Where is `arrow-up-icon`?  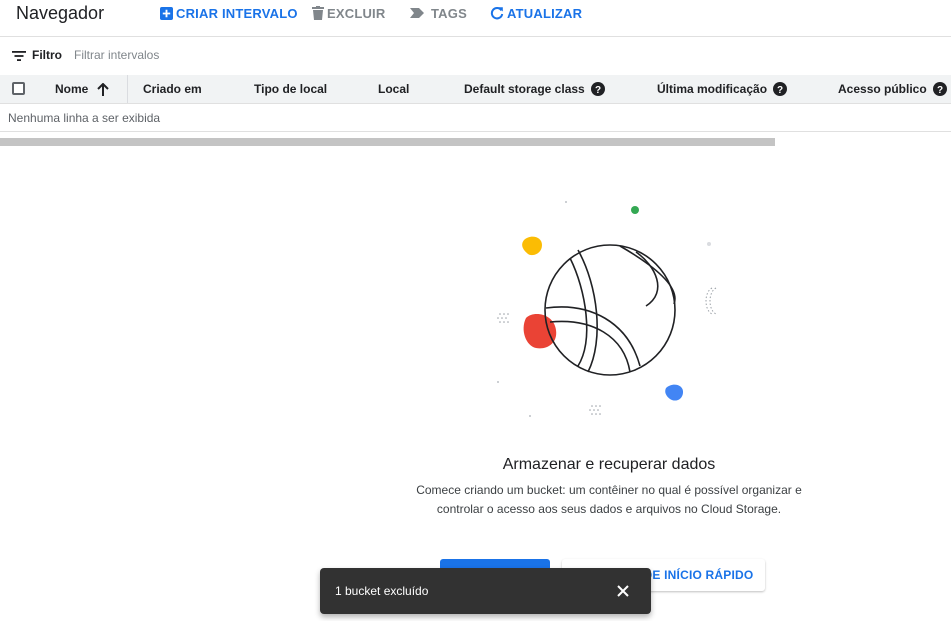 arrow-up-icon is located at coordinates (103, 89).